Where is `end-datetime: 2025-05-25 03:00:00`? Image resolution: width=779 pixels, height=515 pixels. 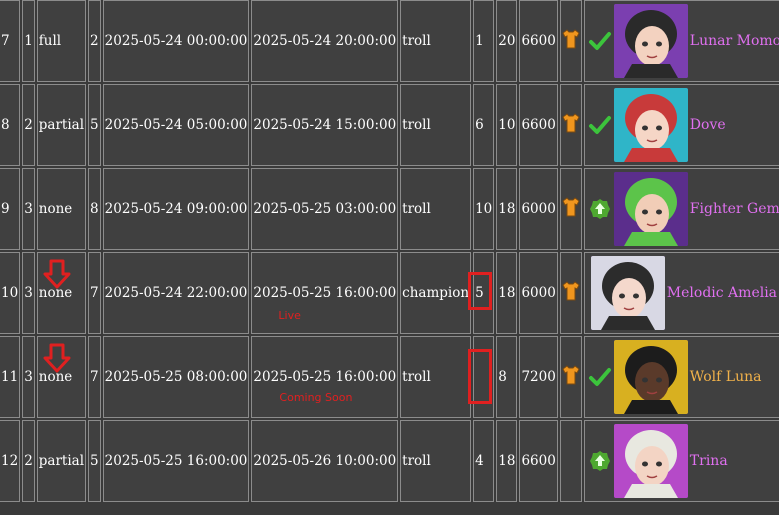 end-datetime: 2025-05-25 03:00:00 is located at coordinates (325, 209).